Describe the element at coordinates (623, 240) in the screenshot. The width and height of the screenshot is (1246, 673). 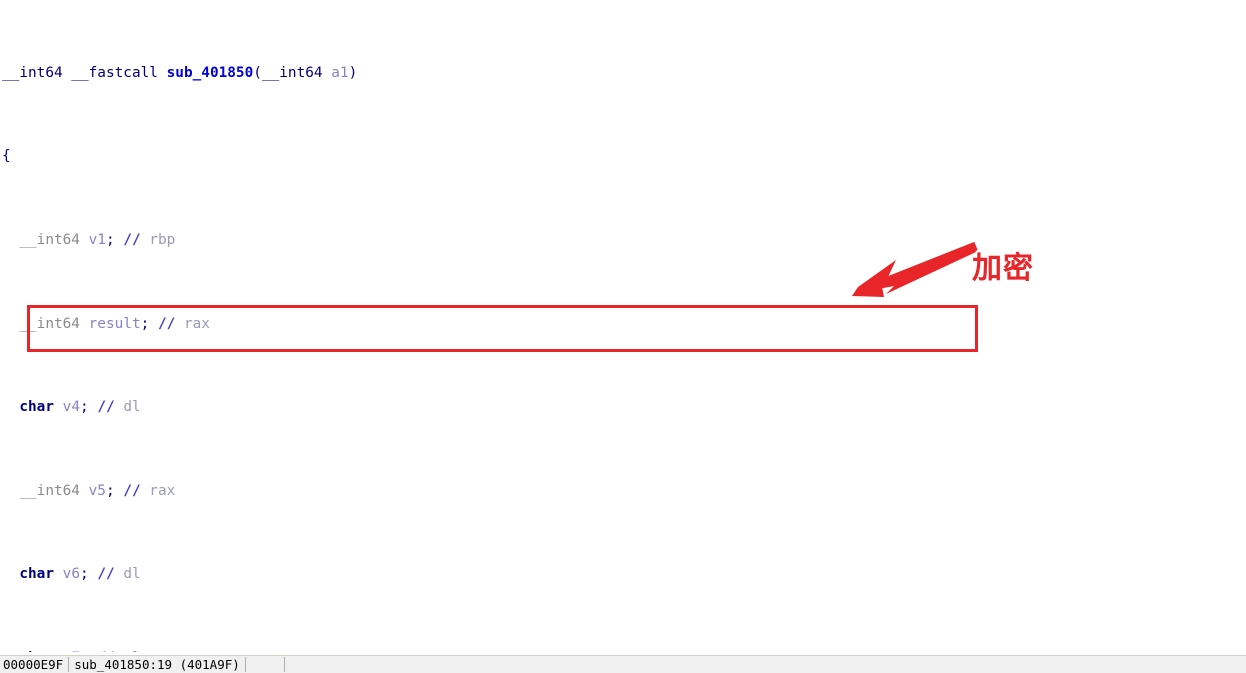
I see `code-line: __int64 v1; // rbp` at that location.